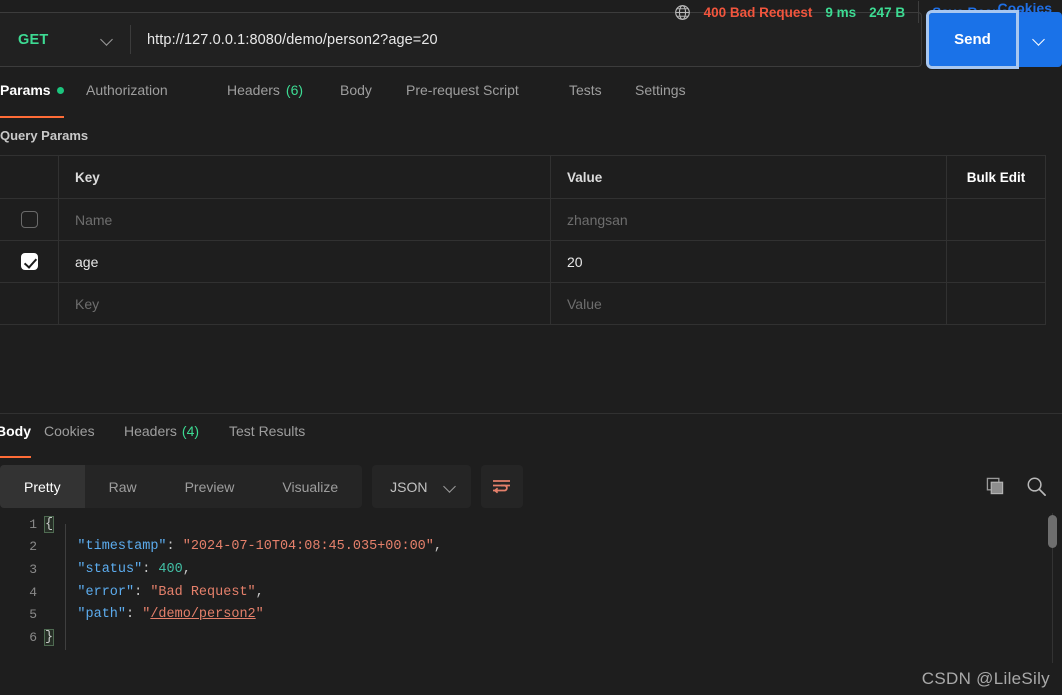  What do you see at coordinates (102, 615) in the screenshot?
I see `code-token: "path"` at bounding box center [102, 615].